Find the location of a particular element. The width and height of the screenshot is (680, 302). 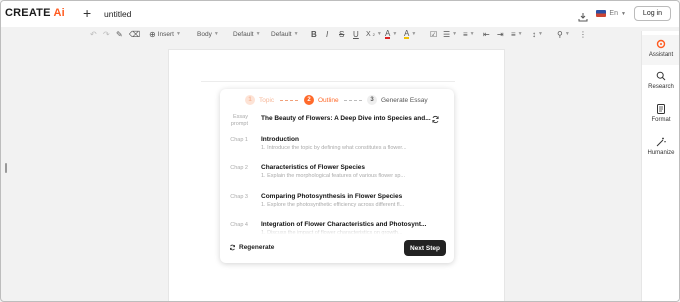

sidebar-item-research: Research is located at coordinates (660, 80).